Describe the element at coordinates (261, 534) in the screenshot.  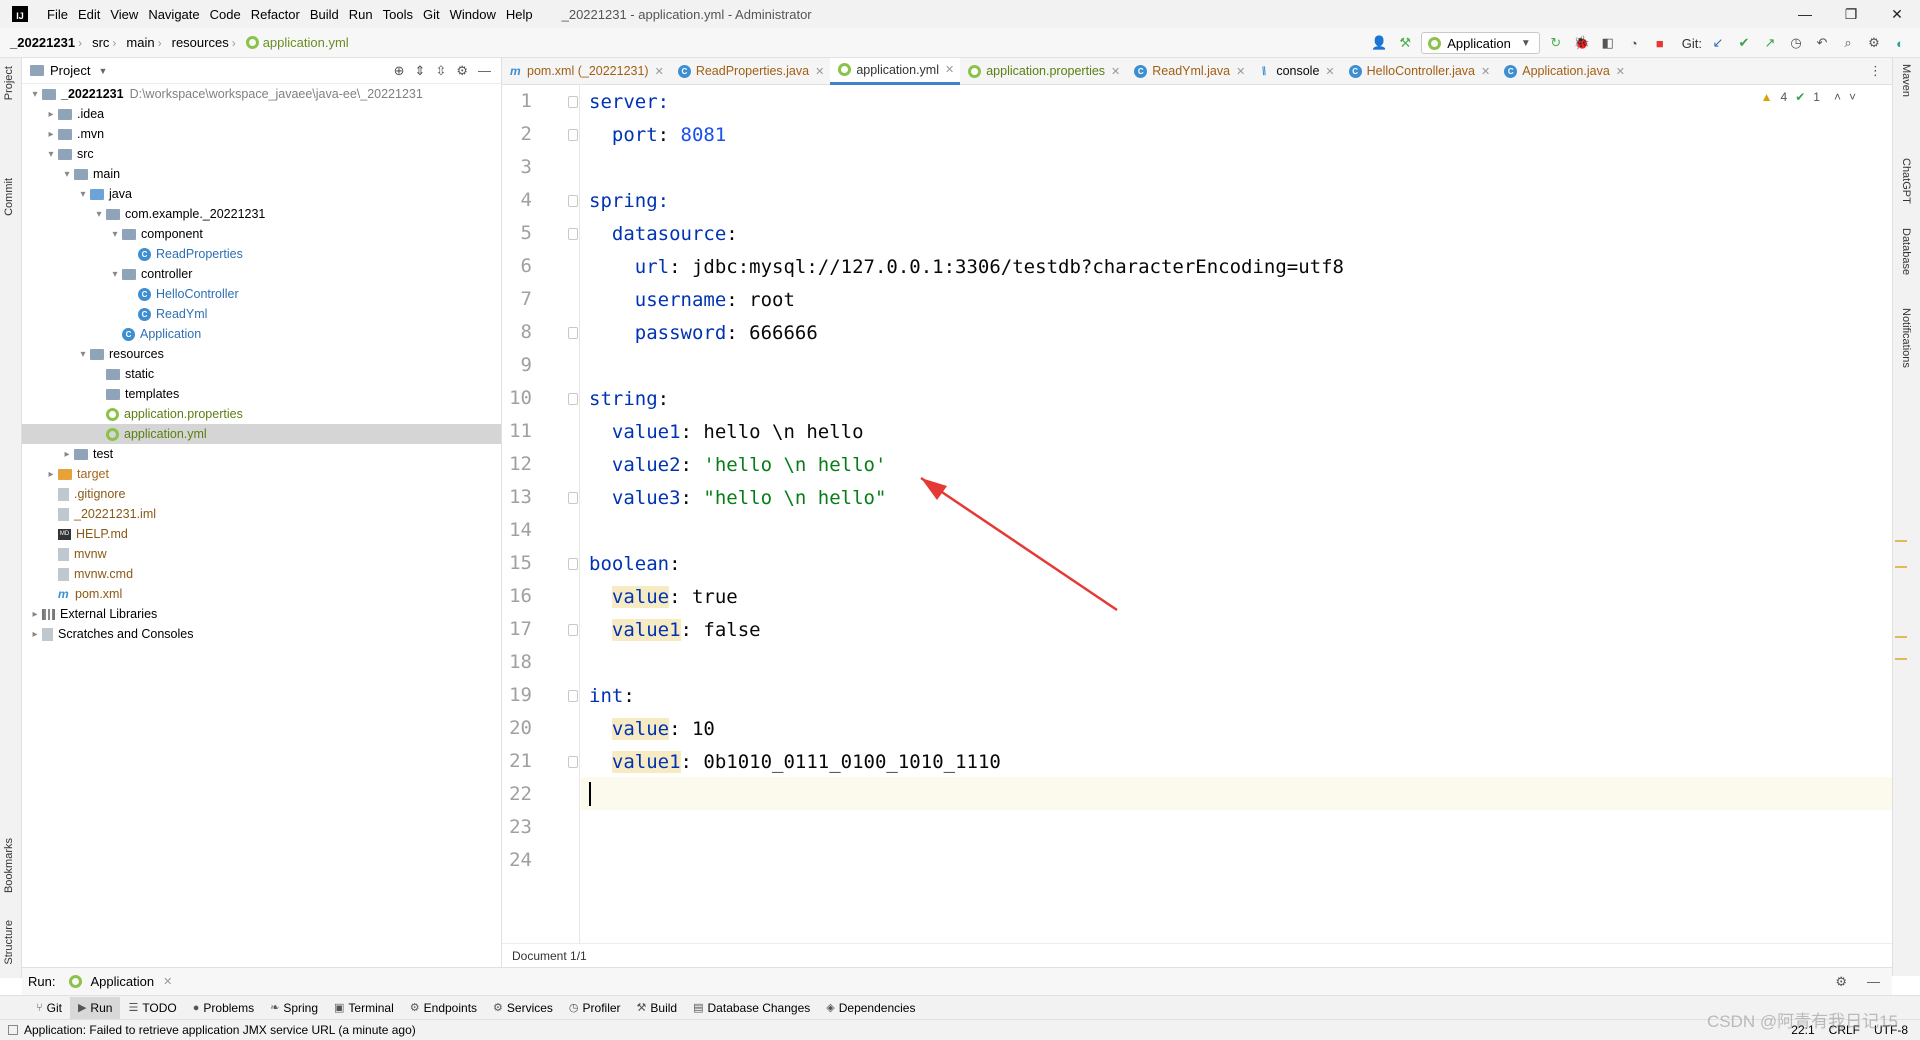
I see `tree-item: MD HELP.md` at that location.